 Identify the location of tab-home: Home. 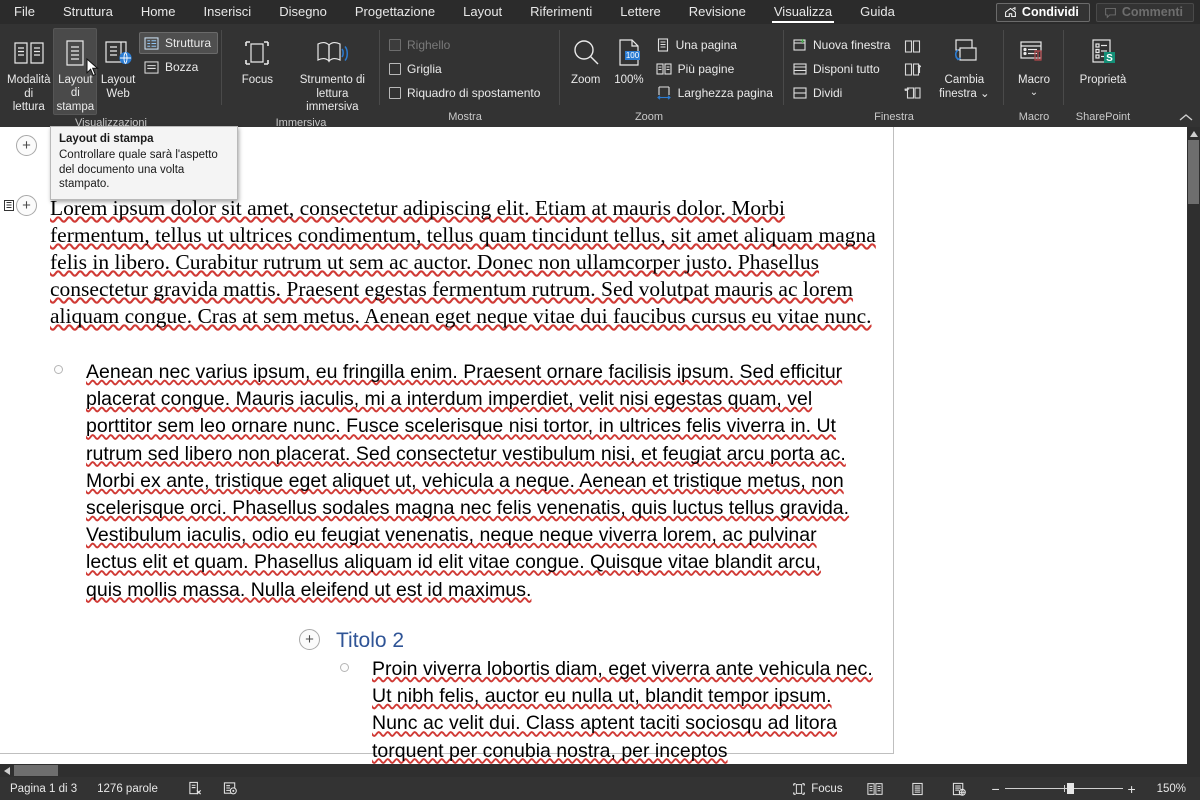
(158, 12).